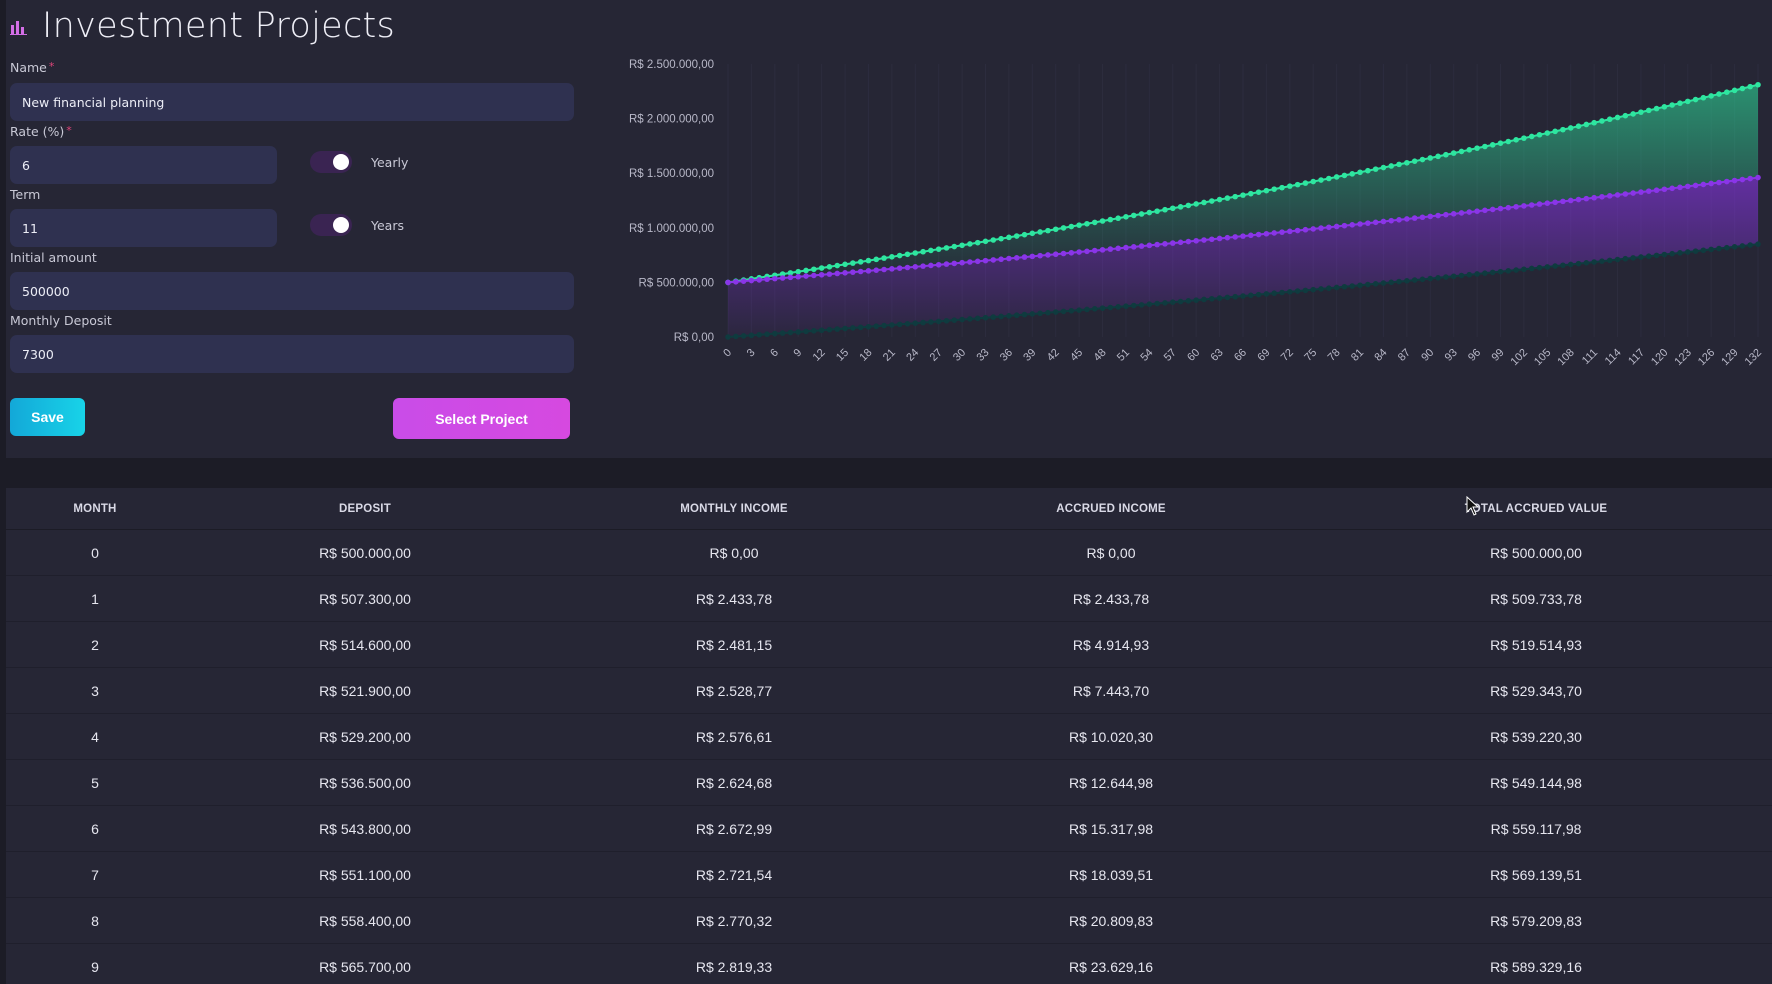 The height and width of the screenshot is (984, 1772). What do you see at coordinates (1536, 509) in the screenshot?
I see `column-header-total-accrued-value: TOTAL ACCRUED VALUE` at bounding box center [1536, 509].